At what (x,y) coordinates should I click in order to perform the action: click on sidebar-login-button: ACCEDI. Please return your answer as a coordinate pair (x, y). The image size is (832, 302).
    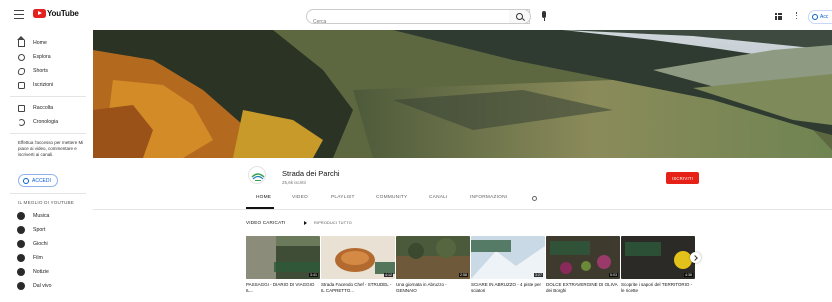
    Looking at the image, I should click on (38, 180).